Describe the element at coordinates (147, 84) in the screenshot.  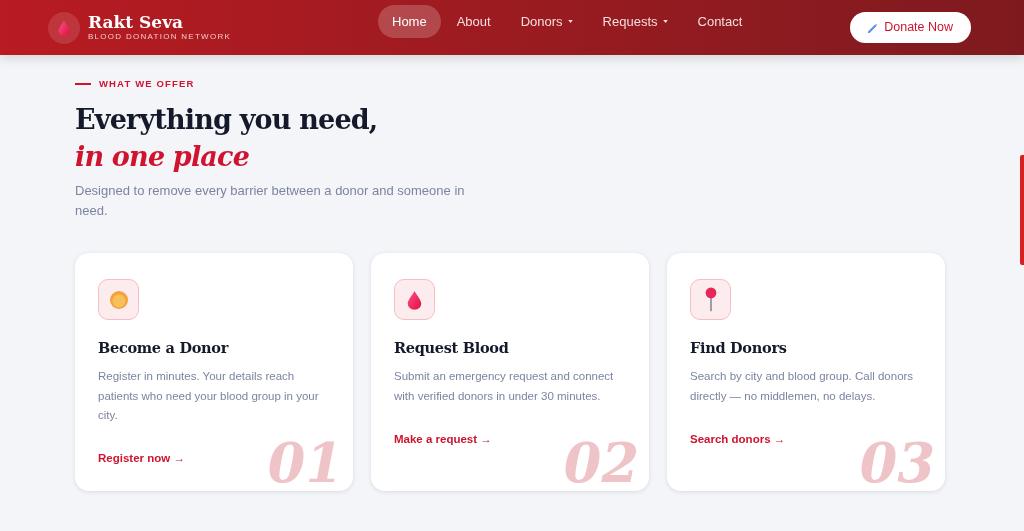
I see `section-eyebrow: WHAT WE OFFER` at that location.